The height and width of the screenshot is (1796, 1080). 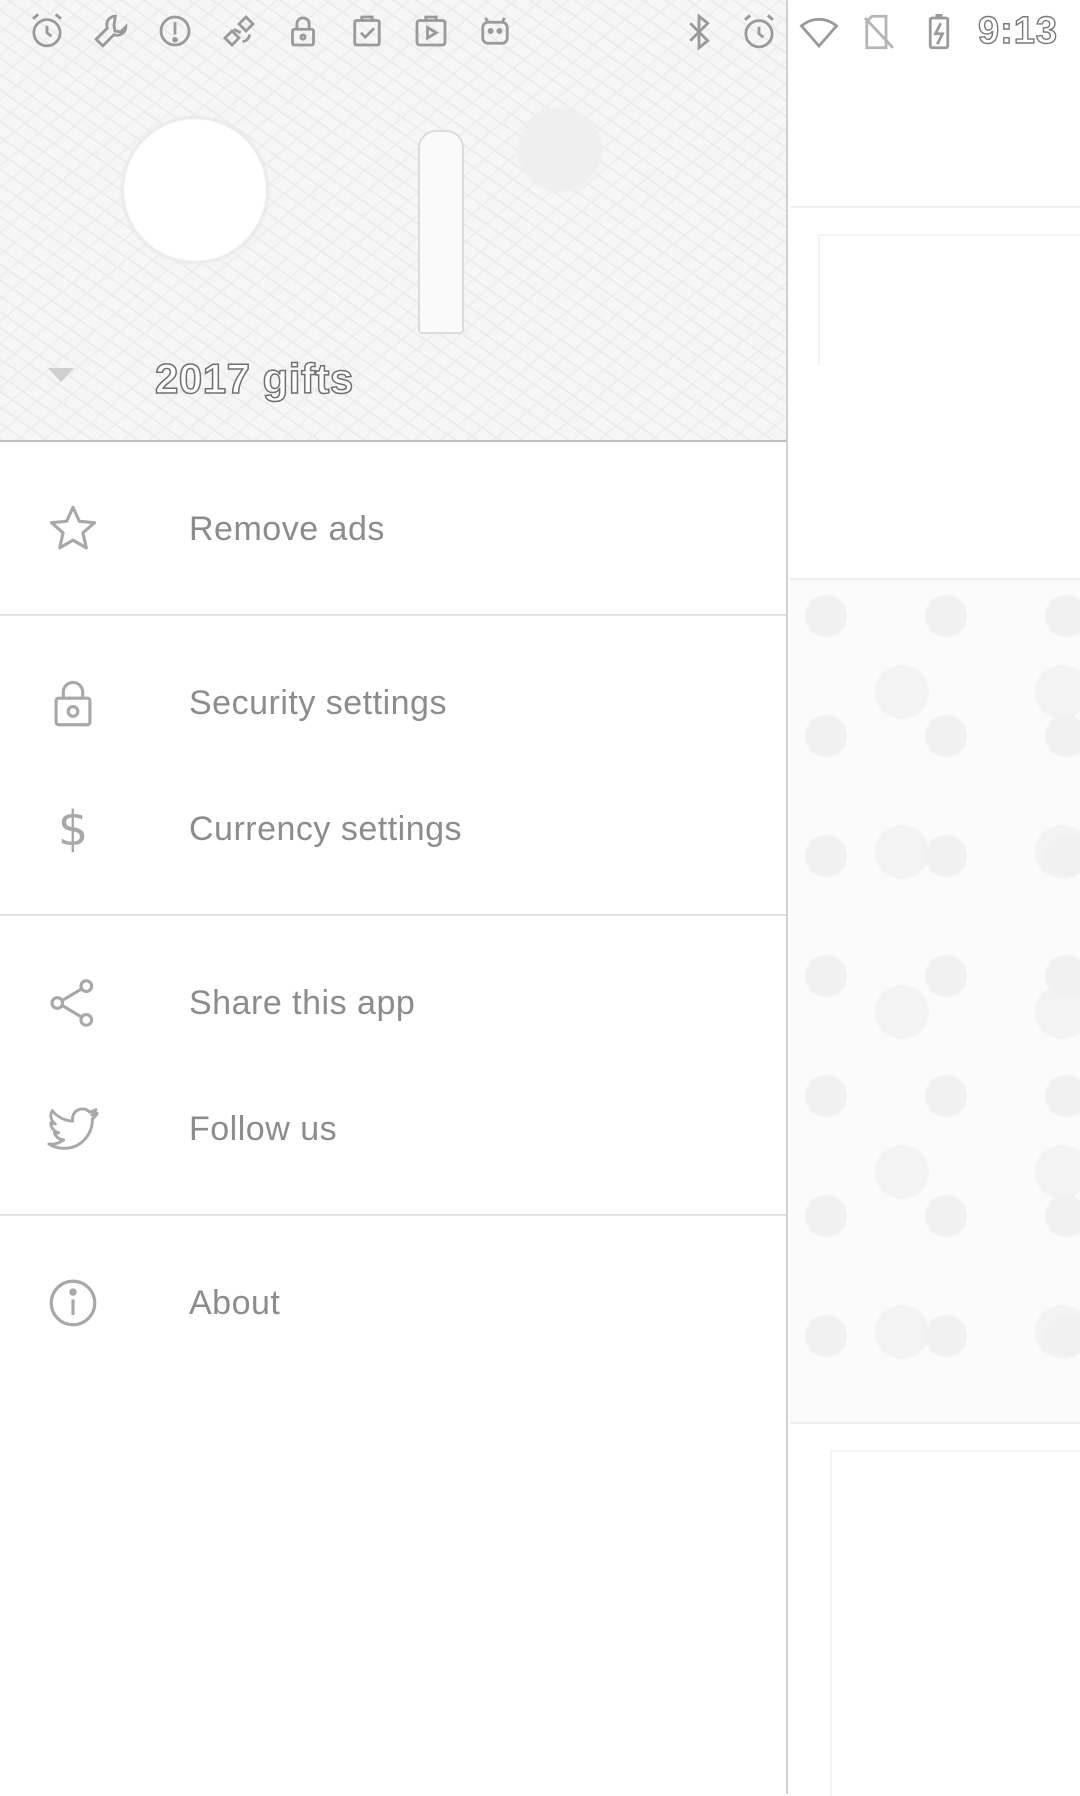 I want to click on menu-label-currency-settings: Currency settings, so click(x=326, y=828).